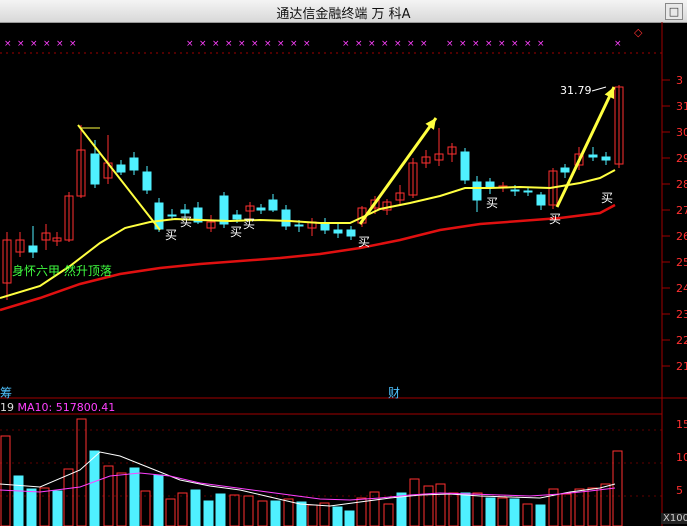 The image size is (687, 526). What do you see at coordinates (681, 340) in the screenshot?
I see `price-tick: 22` at bounding box center [681, 340].